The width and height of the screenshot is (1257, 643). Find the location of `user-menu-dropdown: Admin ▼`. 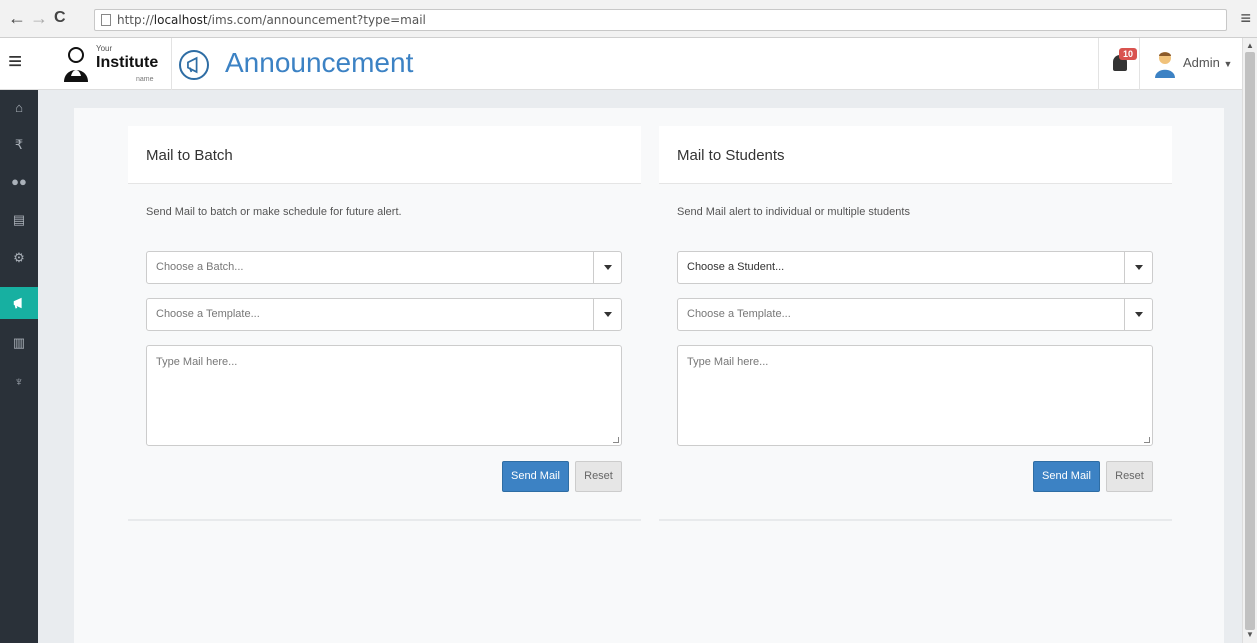

user-menu-dropdown: Admin ▼ is located at coordinates (1207, 62).